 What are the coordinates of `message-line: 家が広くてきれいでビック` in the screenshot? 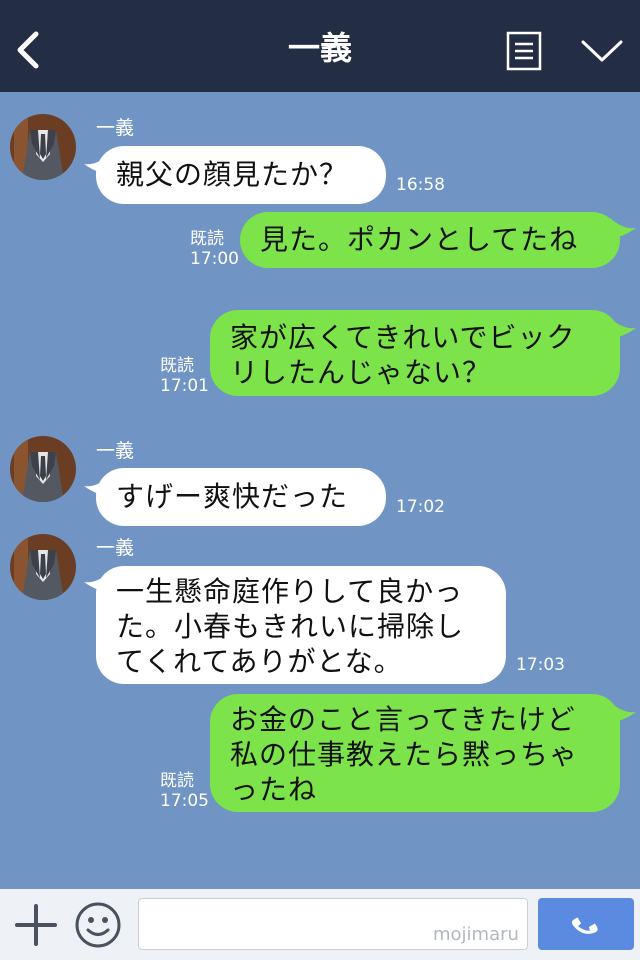 It's located at (403, 337).